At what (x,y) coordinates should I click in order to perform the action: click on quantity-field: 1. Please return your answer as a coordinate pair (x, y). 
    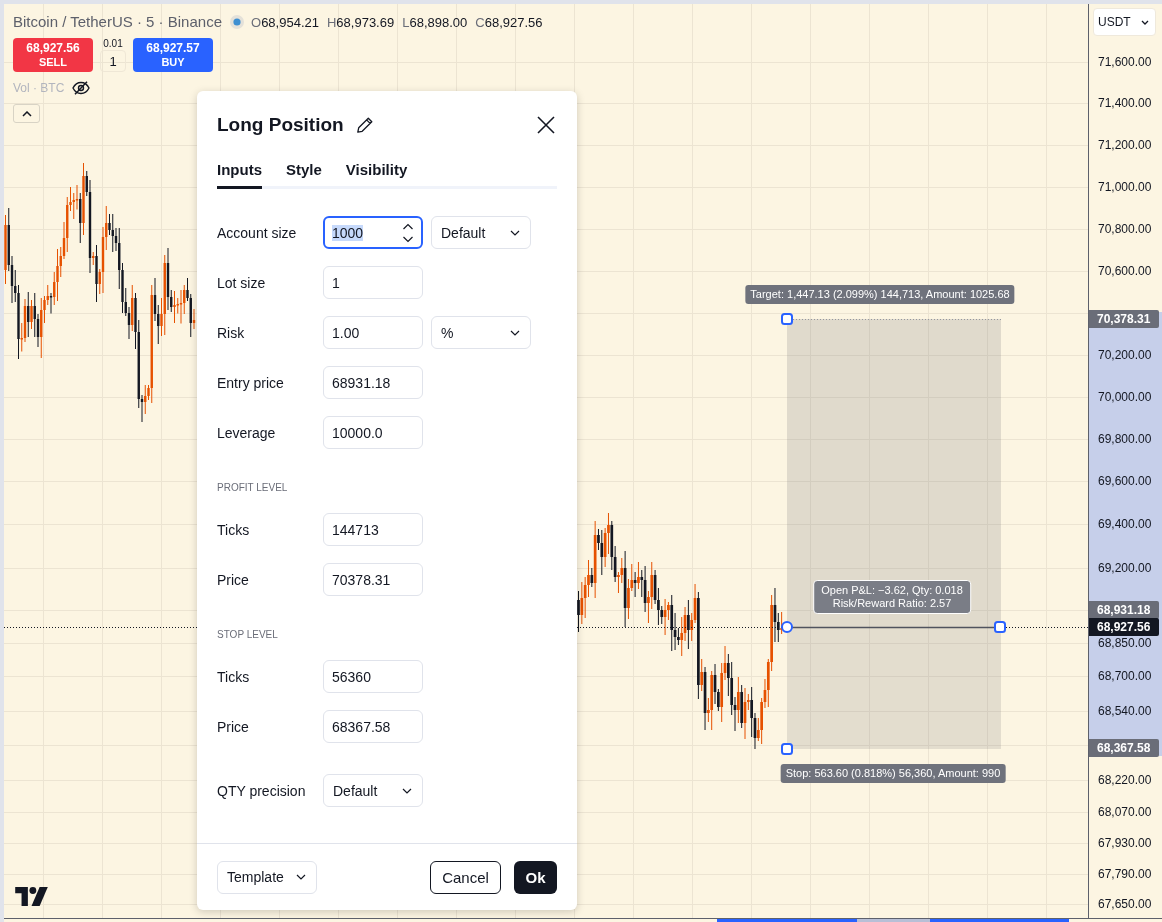
    Looking at the image, I should click on (113, 61).